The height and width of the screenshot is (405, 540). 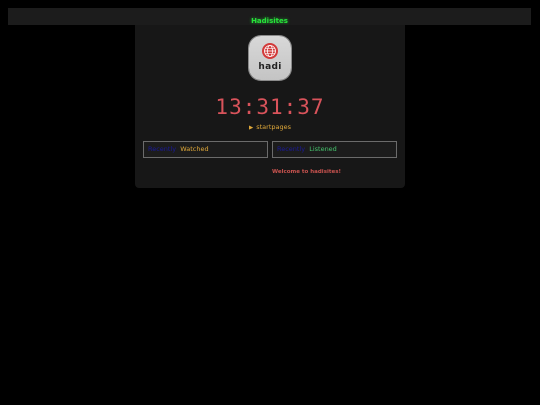 I want to click on top-bar: Hadisites, so click(x=269, y=16).